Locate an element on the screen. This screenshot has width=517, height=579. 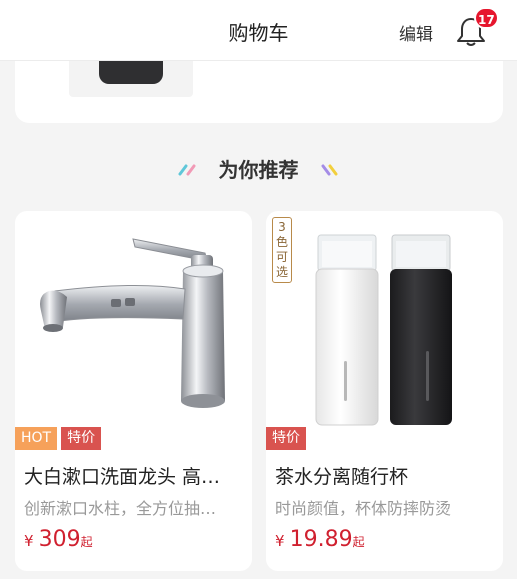
product-description: 时尚颜值，杯体防摔防烫 is located at coordinates (363, 508).